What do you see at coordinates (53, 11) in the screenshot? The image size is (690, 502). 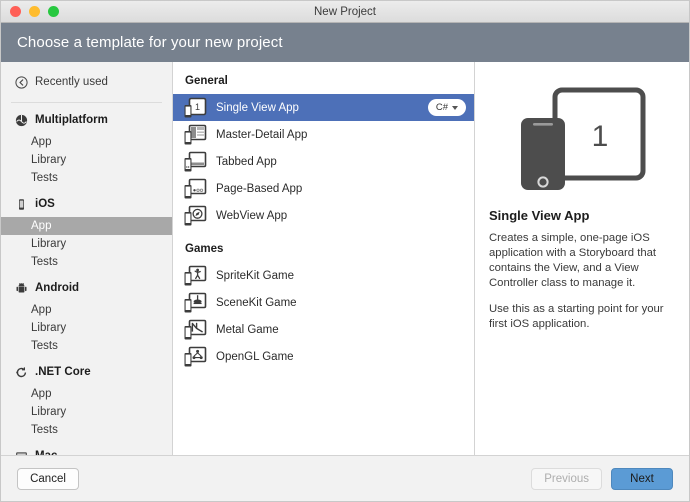 I see `zoom-button` at bounding box center [53, 11].